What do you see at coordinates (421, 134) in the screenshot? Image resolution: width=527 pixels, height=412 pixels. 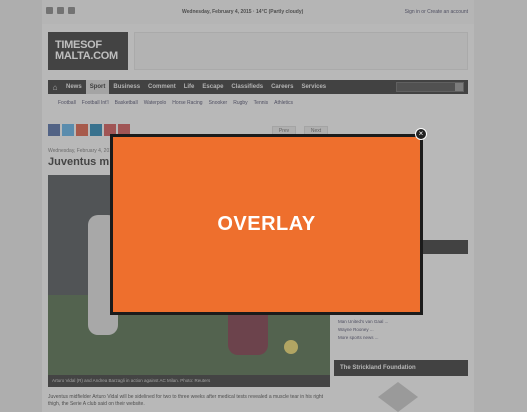 I see `close-icon: ×` at bounding box center [421, 134].